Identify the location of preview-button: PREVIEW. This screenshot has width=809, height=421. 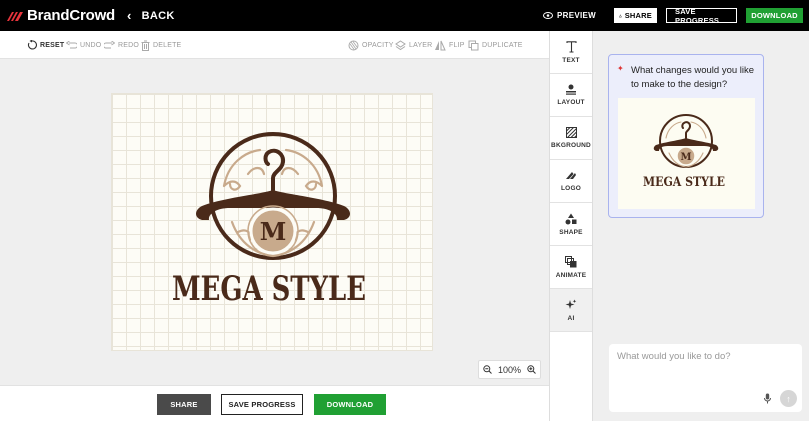
(569, 15).